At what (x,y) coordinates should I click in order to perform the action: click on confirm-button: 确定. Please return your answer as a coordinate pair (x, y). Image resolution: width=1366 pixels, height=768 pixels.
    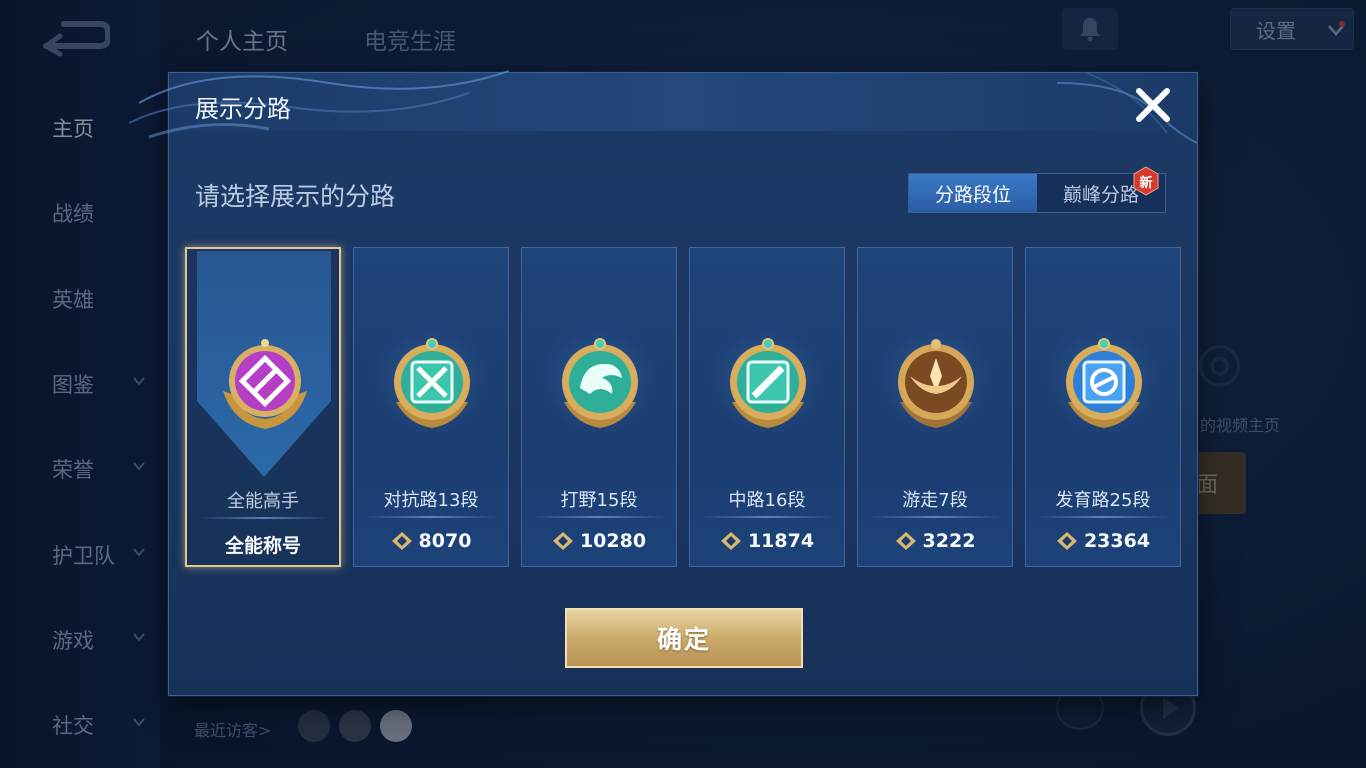
    Looking at the image, I should click on (684, 638).